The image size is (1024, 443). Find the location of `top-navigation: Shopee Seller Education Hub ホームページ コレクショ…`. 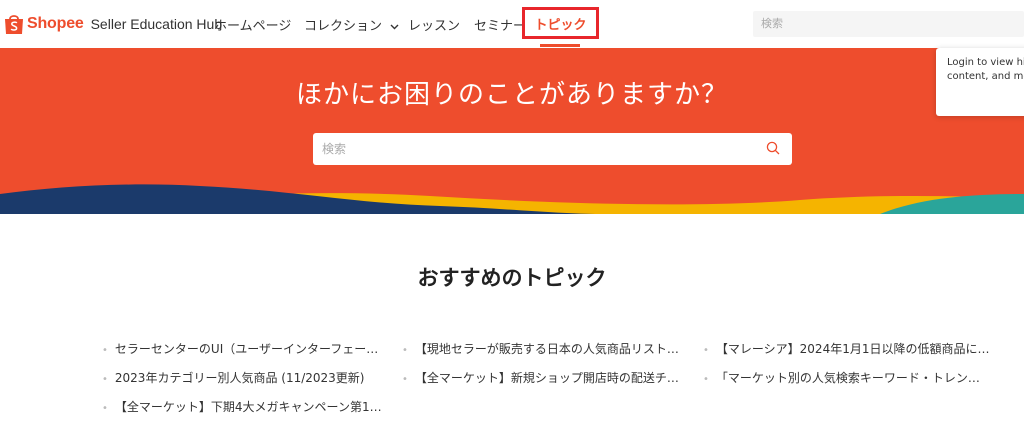

top-navigation: Shopee Seller Education Hub ホームページ コレクショ… is located at coordinates (512, 24).